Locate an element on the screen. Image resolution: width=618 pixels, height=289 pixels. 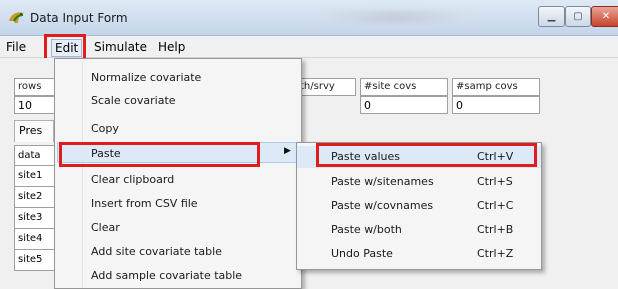
menu-item-scale-covariate: Scale covariate is located at coordinates (133, 100).